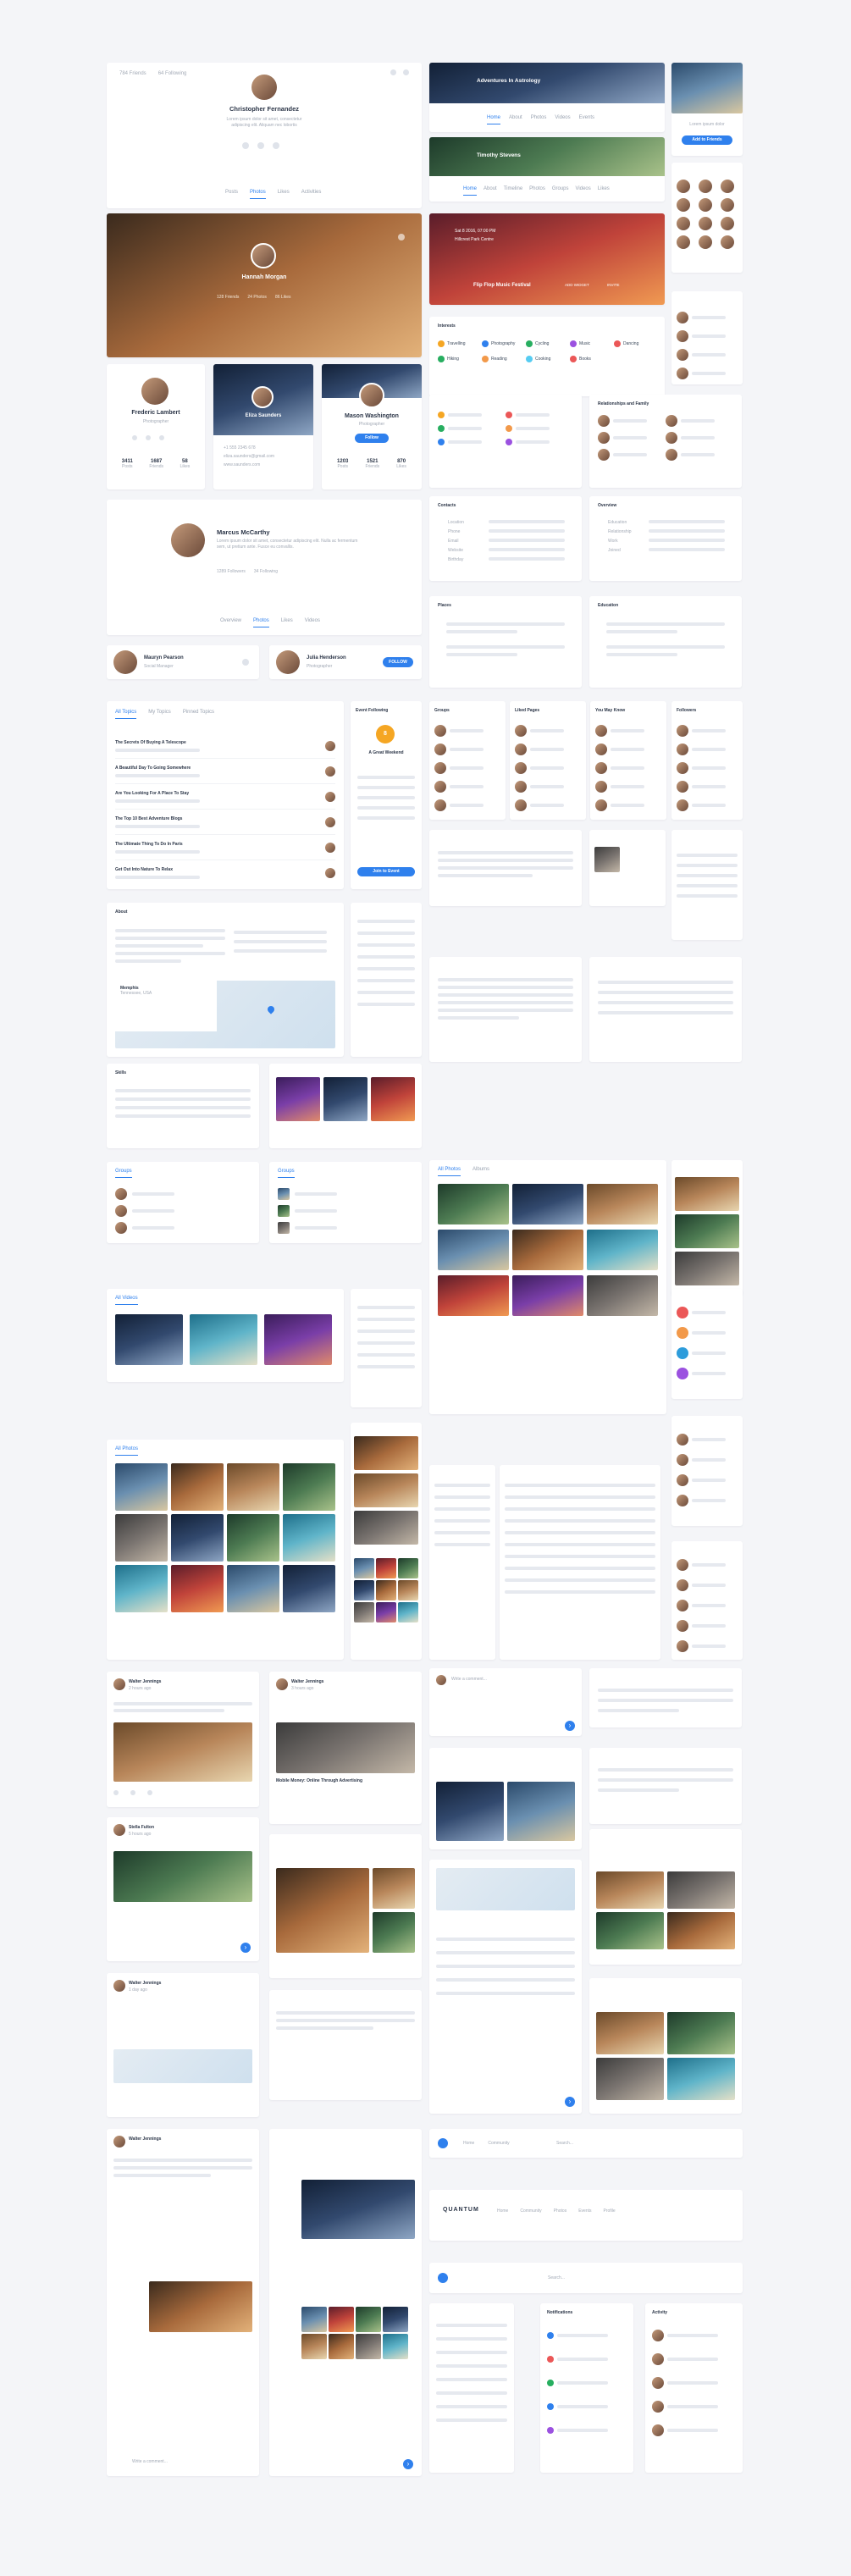 The image size is (851, 2576). I want to click on like-icon, so click(116, 1793).